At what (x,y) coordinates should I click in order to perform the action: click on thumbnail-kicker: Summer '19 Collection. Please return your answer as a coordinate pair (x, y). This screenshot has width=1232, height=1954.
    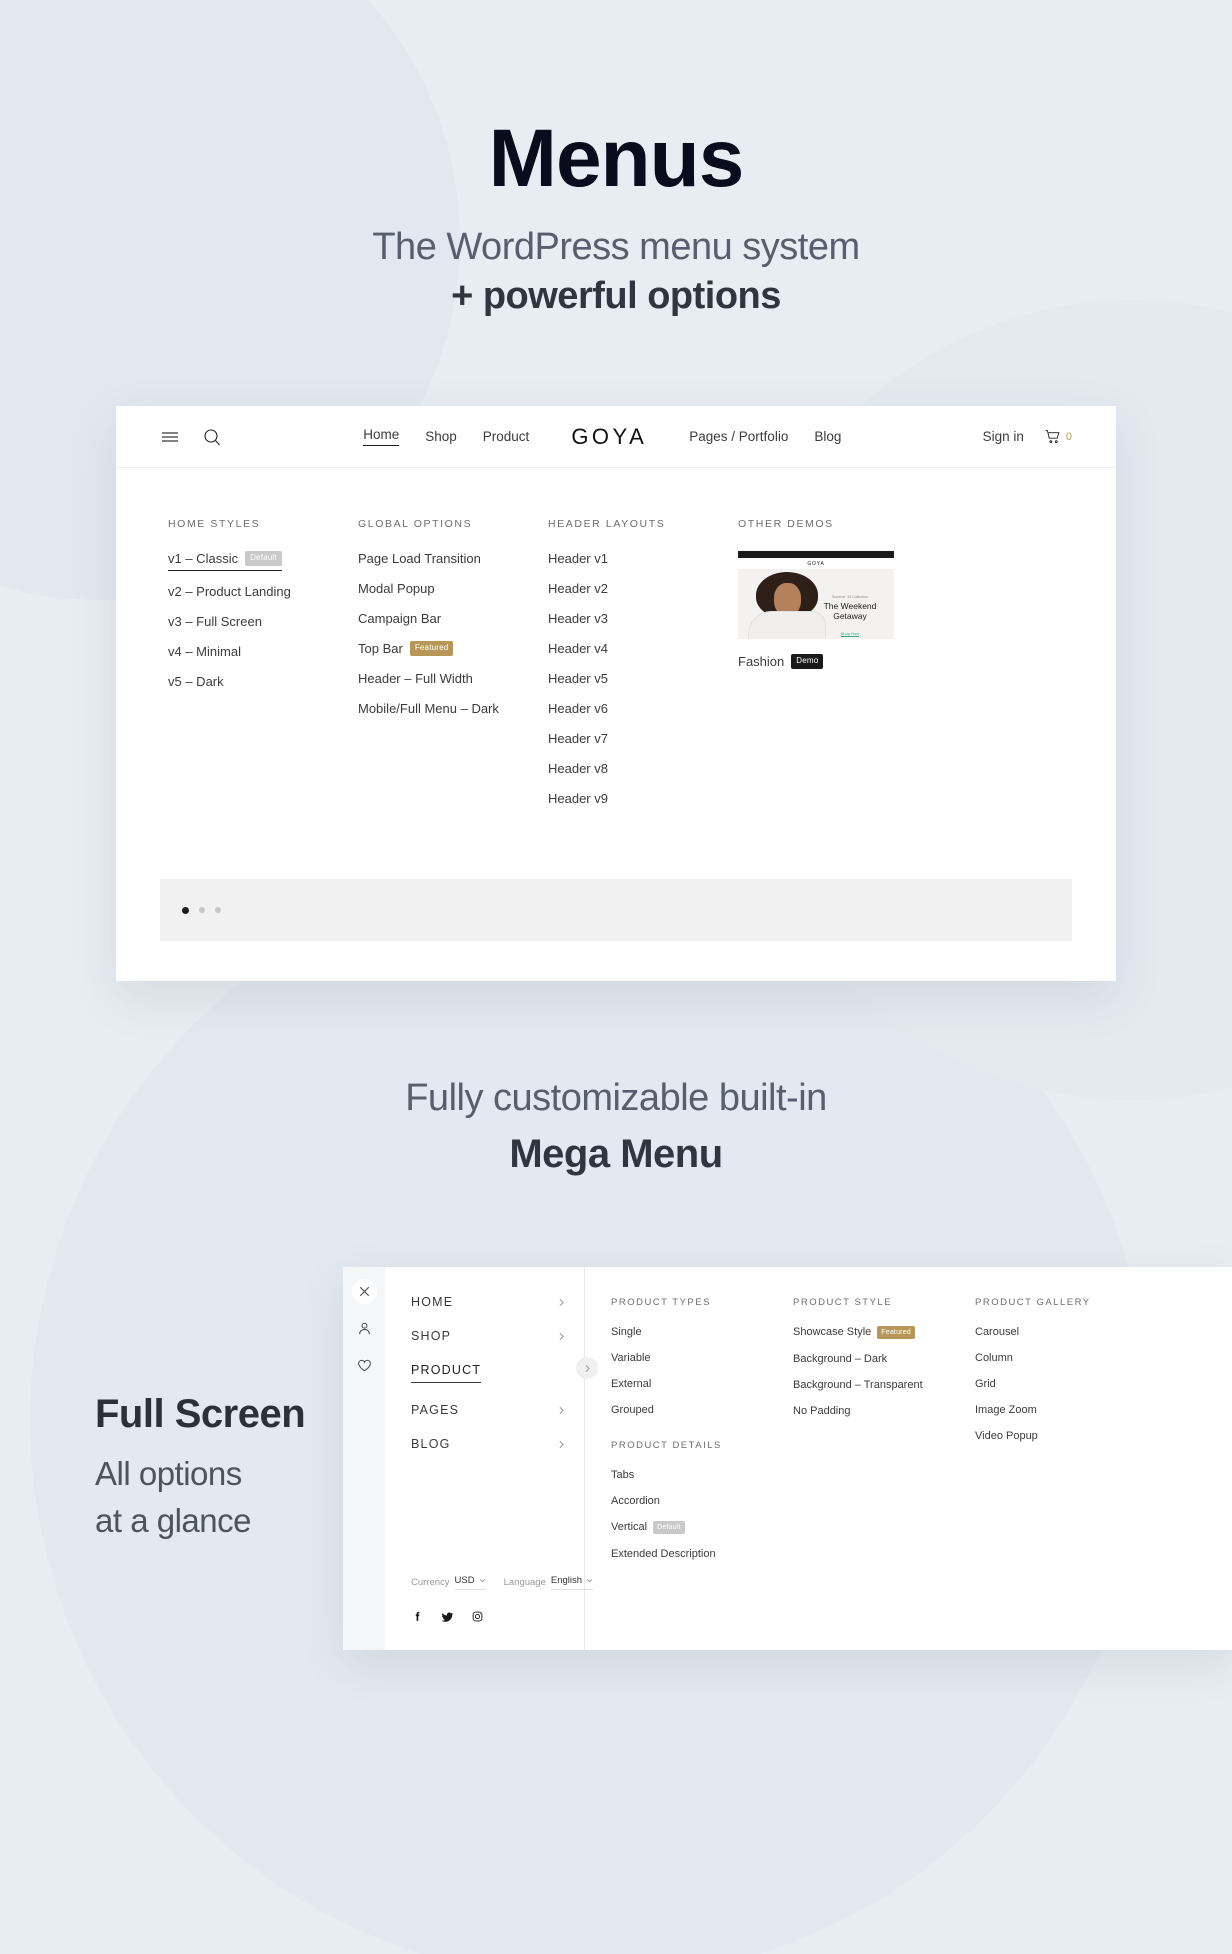
    Looking at the image, I should click on (850, 597).